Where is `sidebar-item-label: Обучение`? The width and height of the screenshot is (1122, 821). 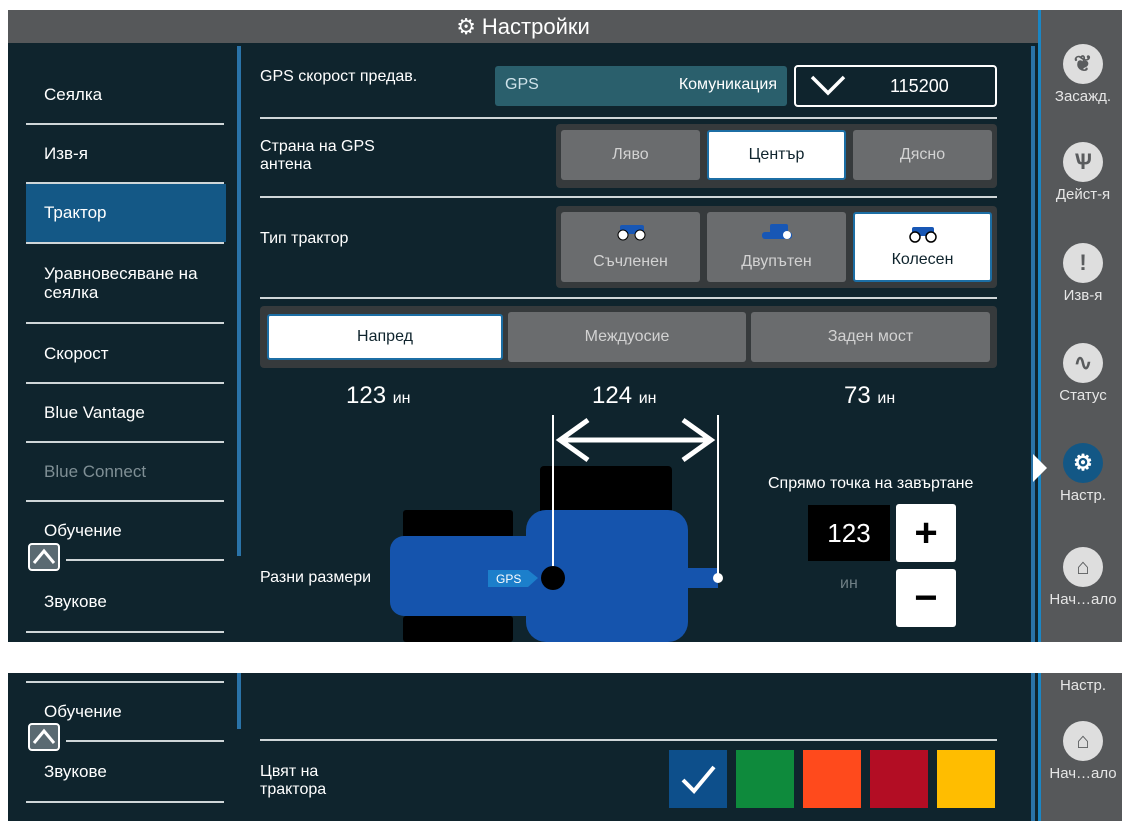 sidebar-item-label: Обучение is located at coordinates (83, 530).